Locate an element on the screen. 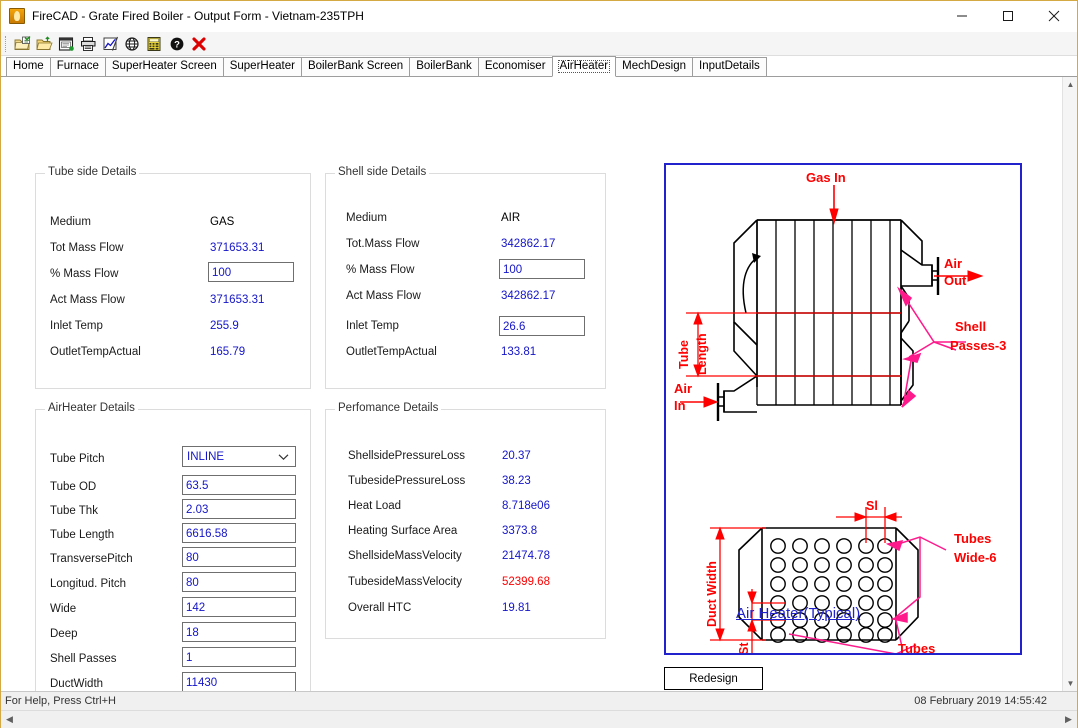 The width and height of the screenshot is (1078, 728). scroll-track is located at coordinates (539, 719).